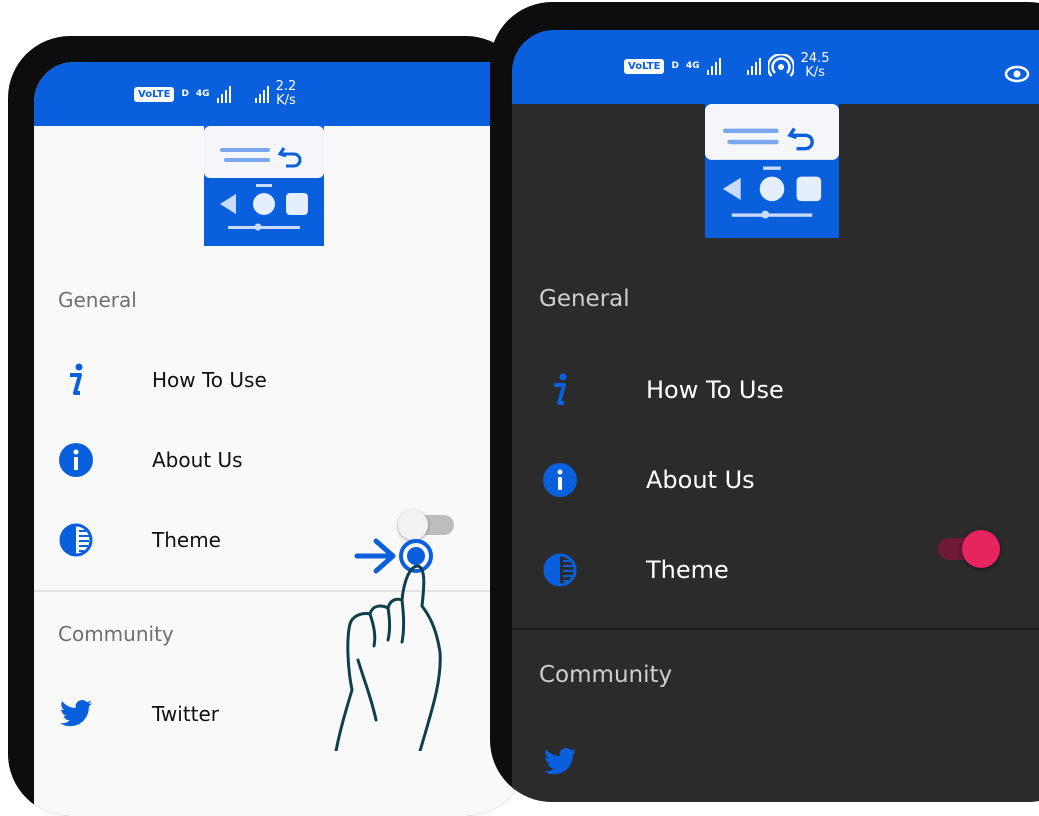  I want to click on arrow-right-icon, so click(375, 556).